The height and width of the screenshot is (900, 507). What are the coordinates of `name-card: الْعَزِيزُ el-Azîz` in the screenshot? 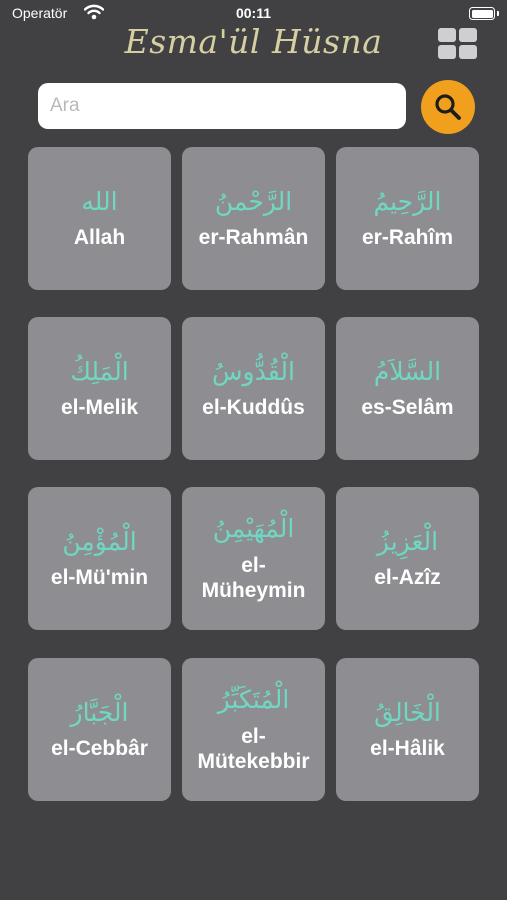 It's located at (407, 558).